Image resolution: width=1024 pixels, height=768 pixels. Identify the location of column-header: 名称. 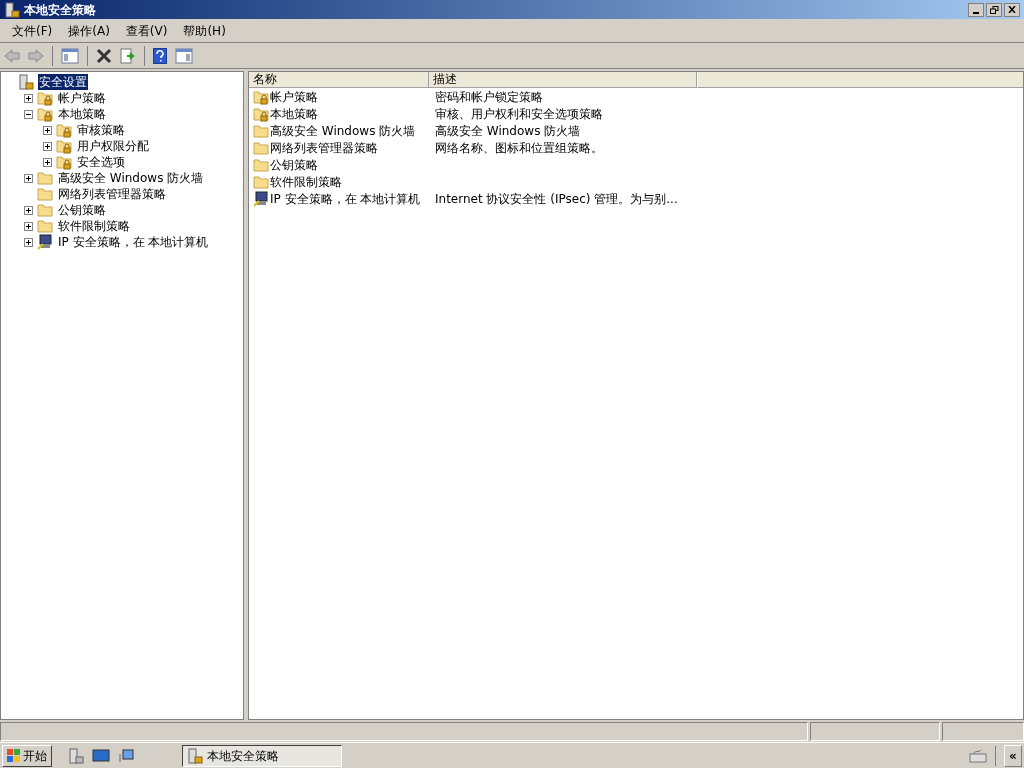
(339, 80).